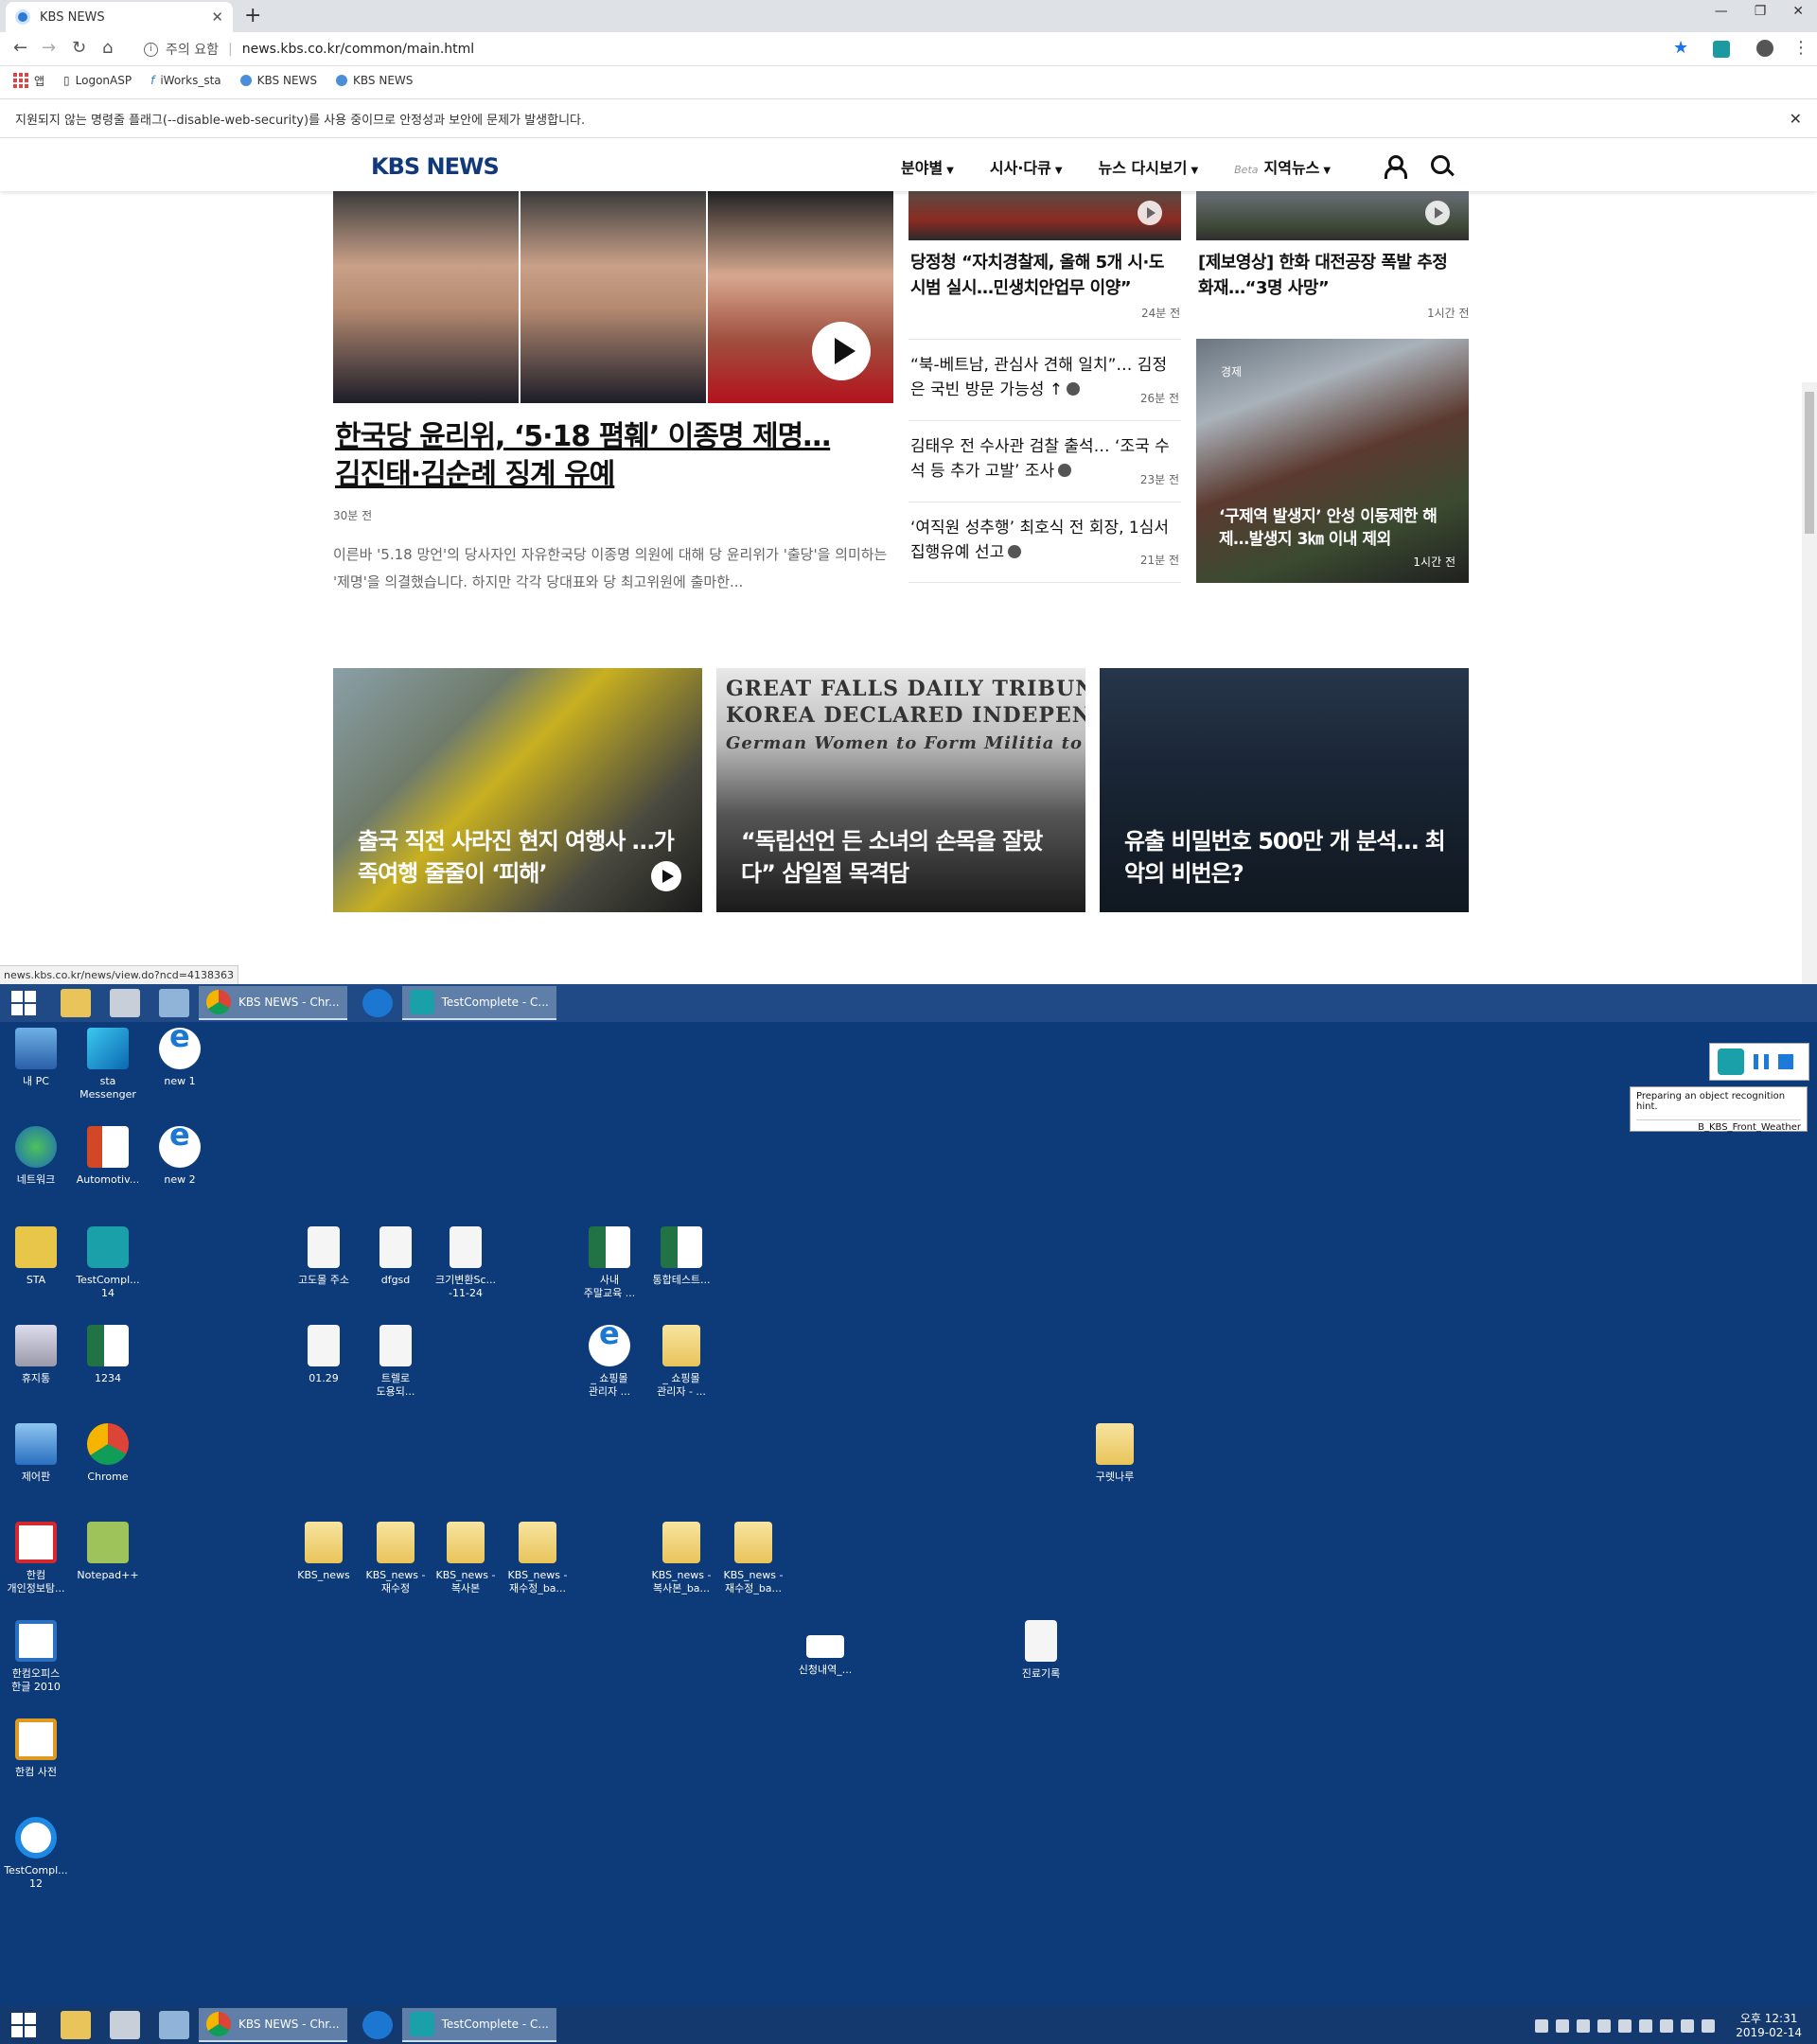 Image resolution: width=1817 pixels, height=2044 pixels. Describe the element at coordinates (1646, 2026) in the screenshot. I see `network-icon` at that location.